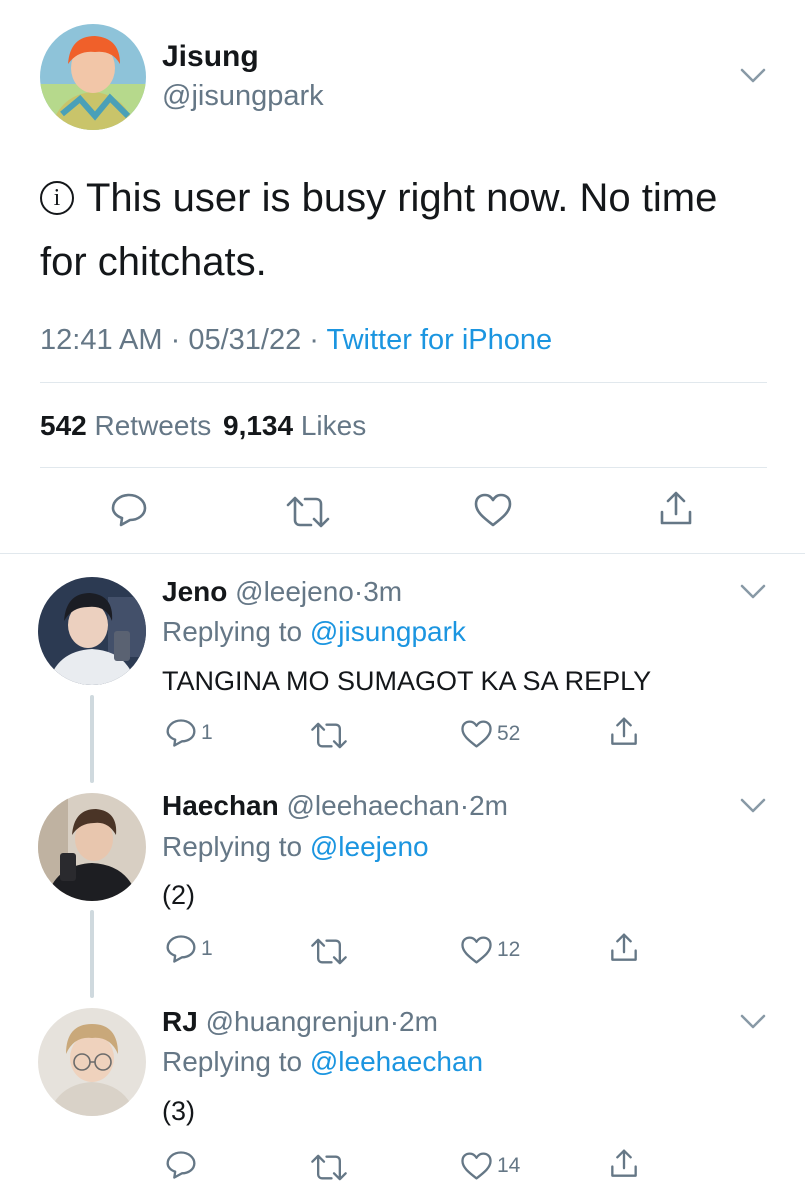 Image resolution: width=805 pixels, height=1200 pixels. I want to click on reply-age: 3m, so click(383, 591).